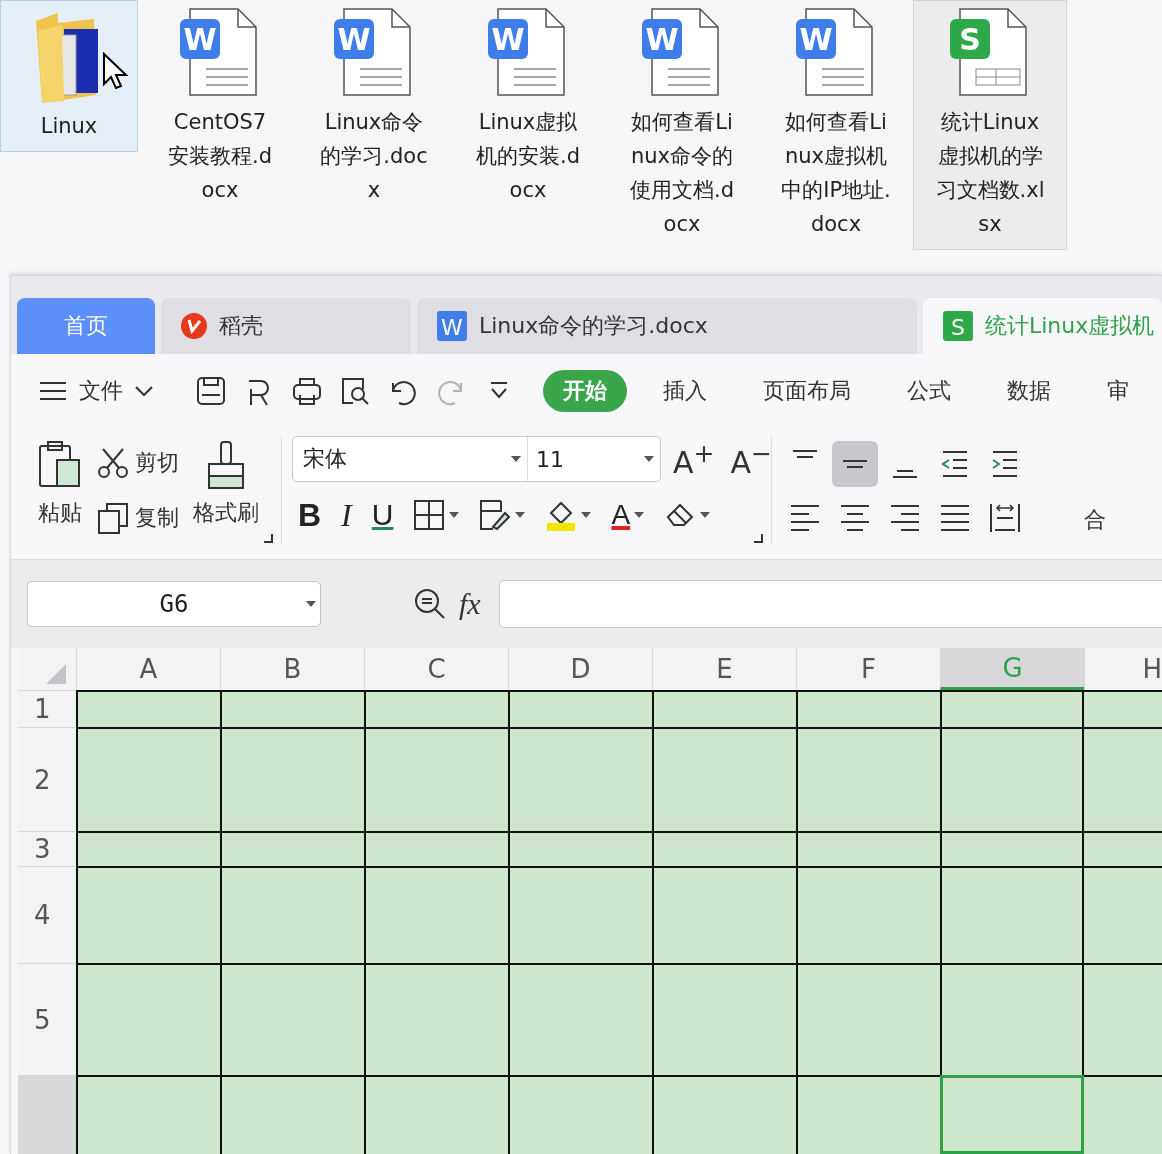 This screenshot has width=1162, height=1154. What do you see at coordinates (667, 326) in the screenshot?
I see `document-tab: W Linux命令的学习.docx` at bounding box center [667, 326].